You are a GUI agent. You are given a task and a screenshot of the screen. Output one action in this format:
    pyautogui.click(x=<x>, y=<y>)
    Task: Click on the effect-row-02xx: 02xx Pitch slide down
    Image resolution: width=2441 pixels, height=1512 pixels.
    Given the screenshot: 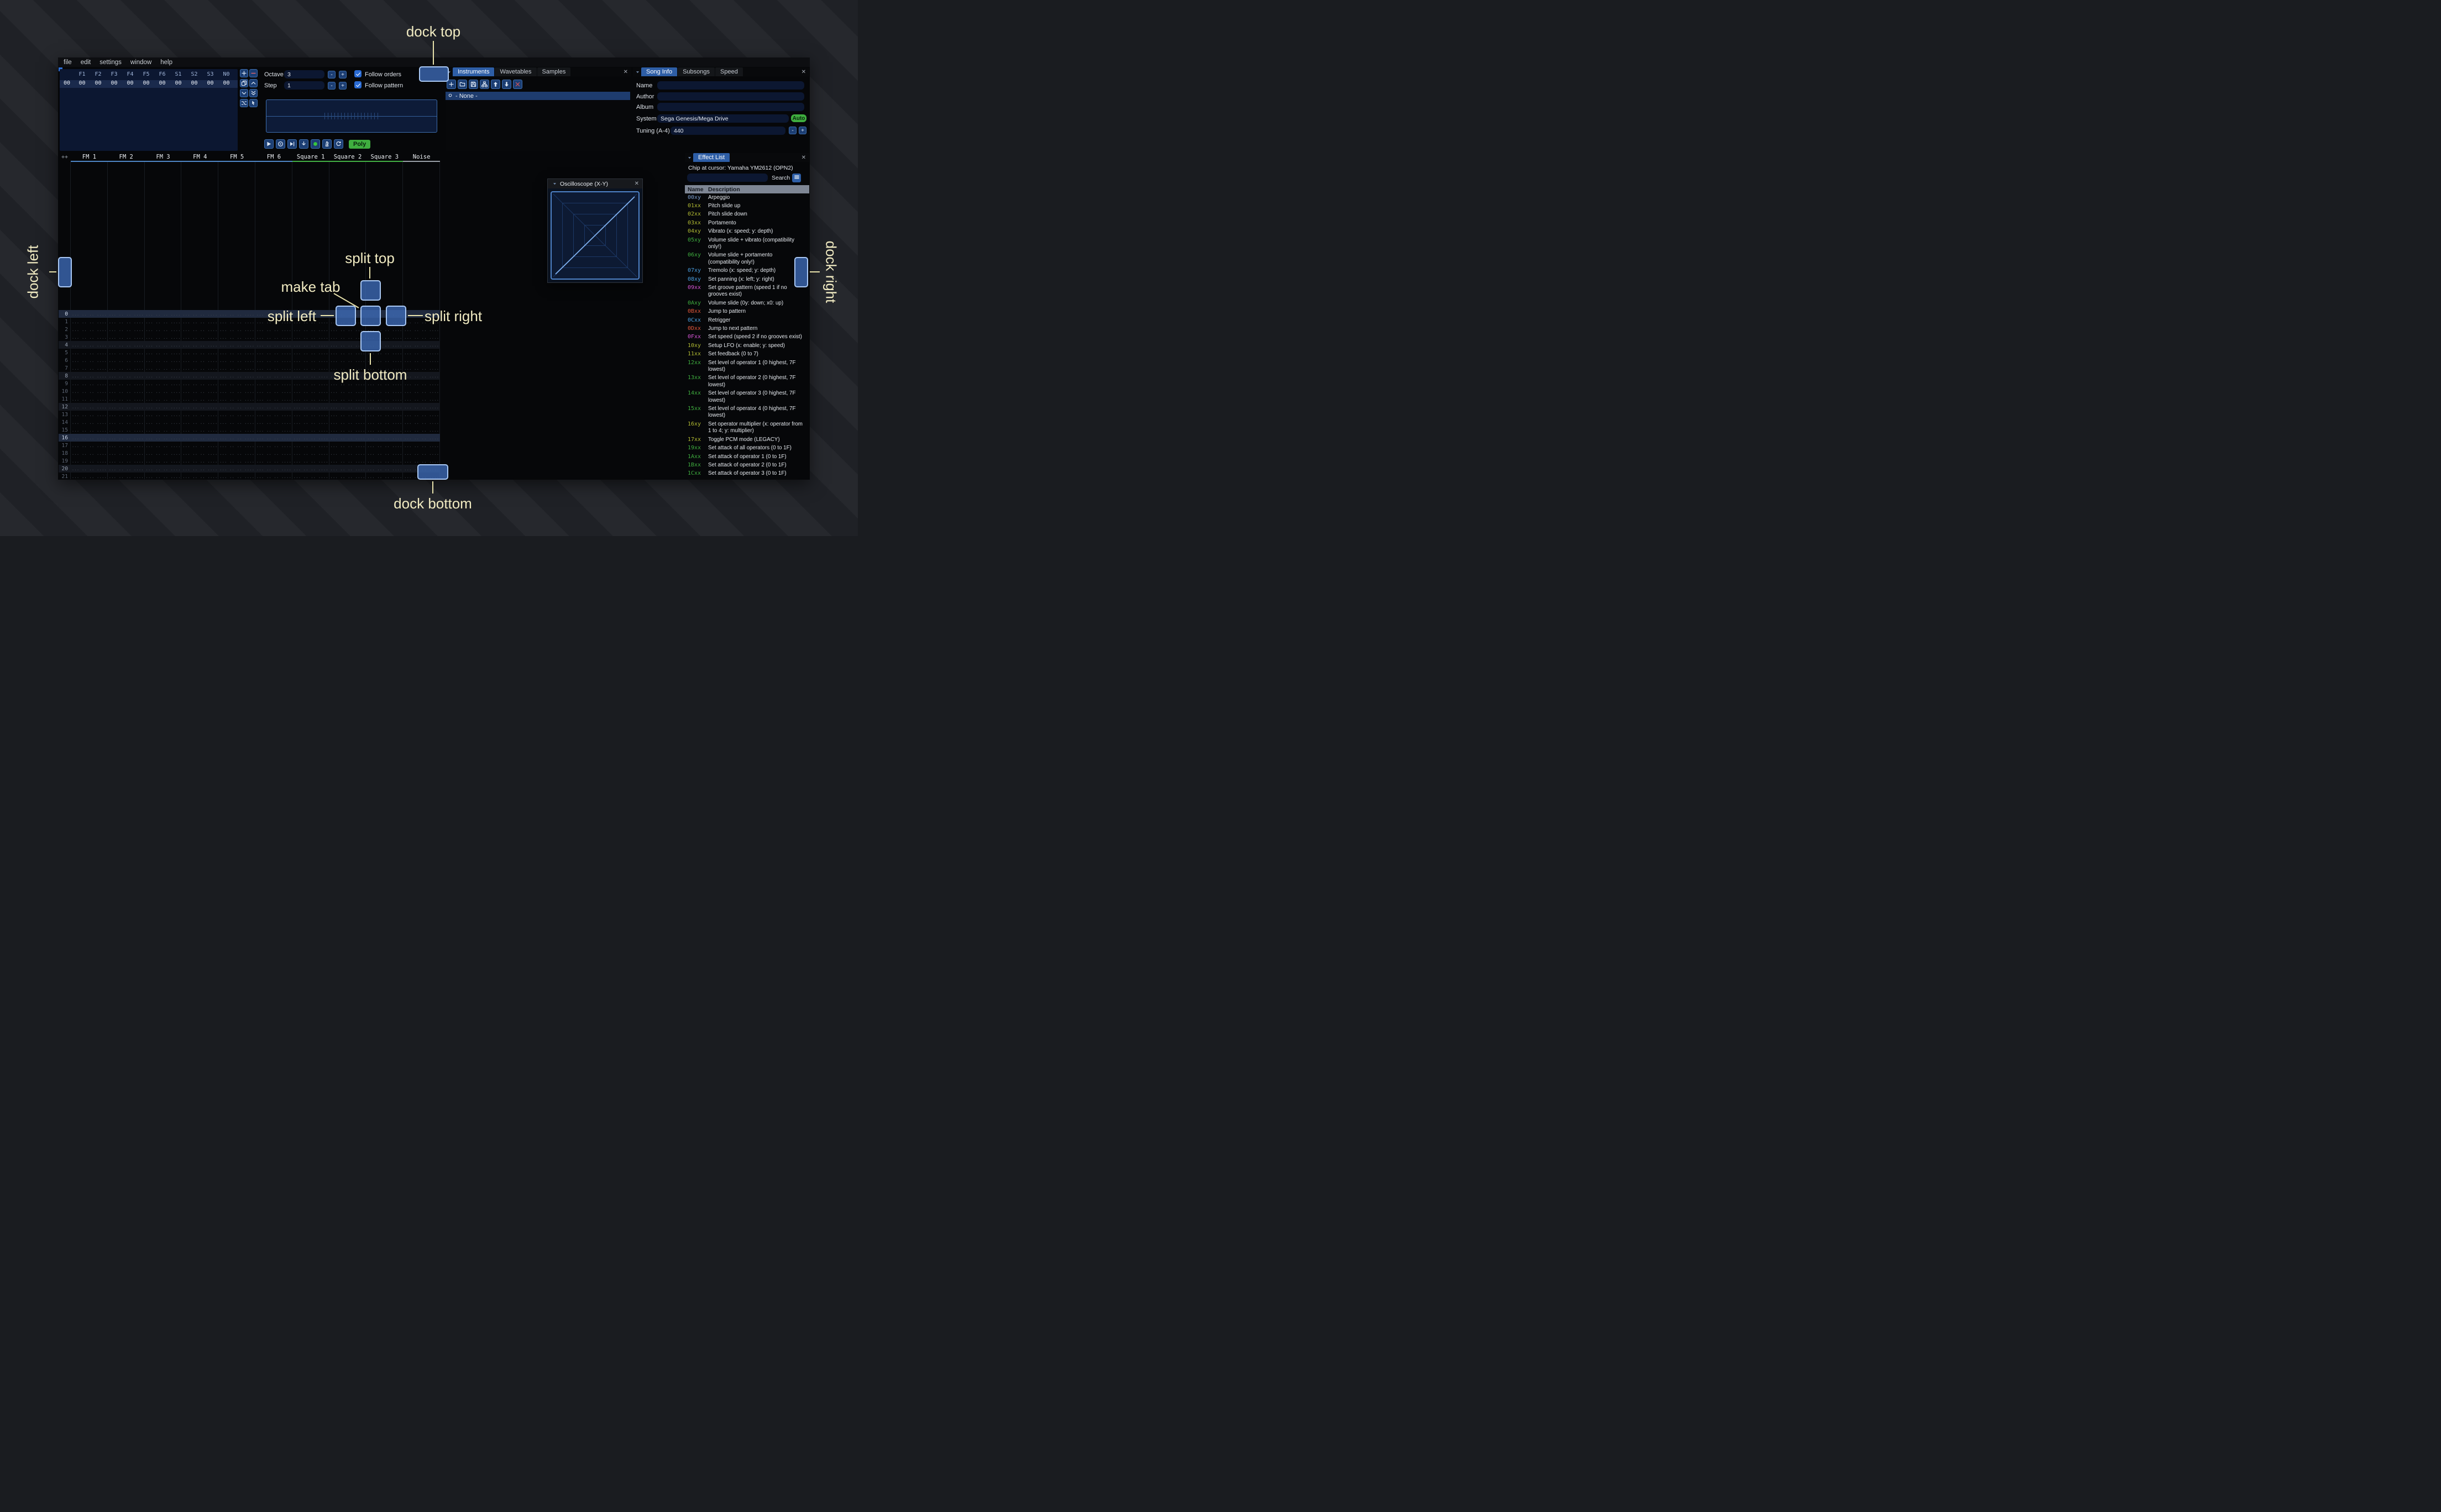 What is the action you would take?
    pyautogui.click(x=747, y=215)
    